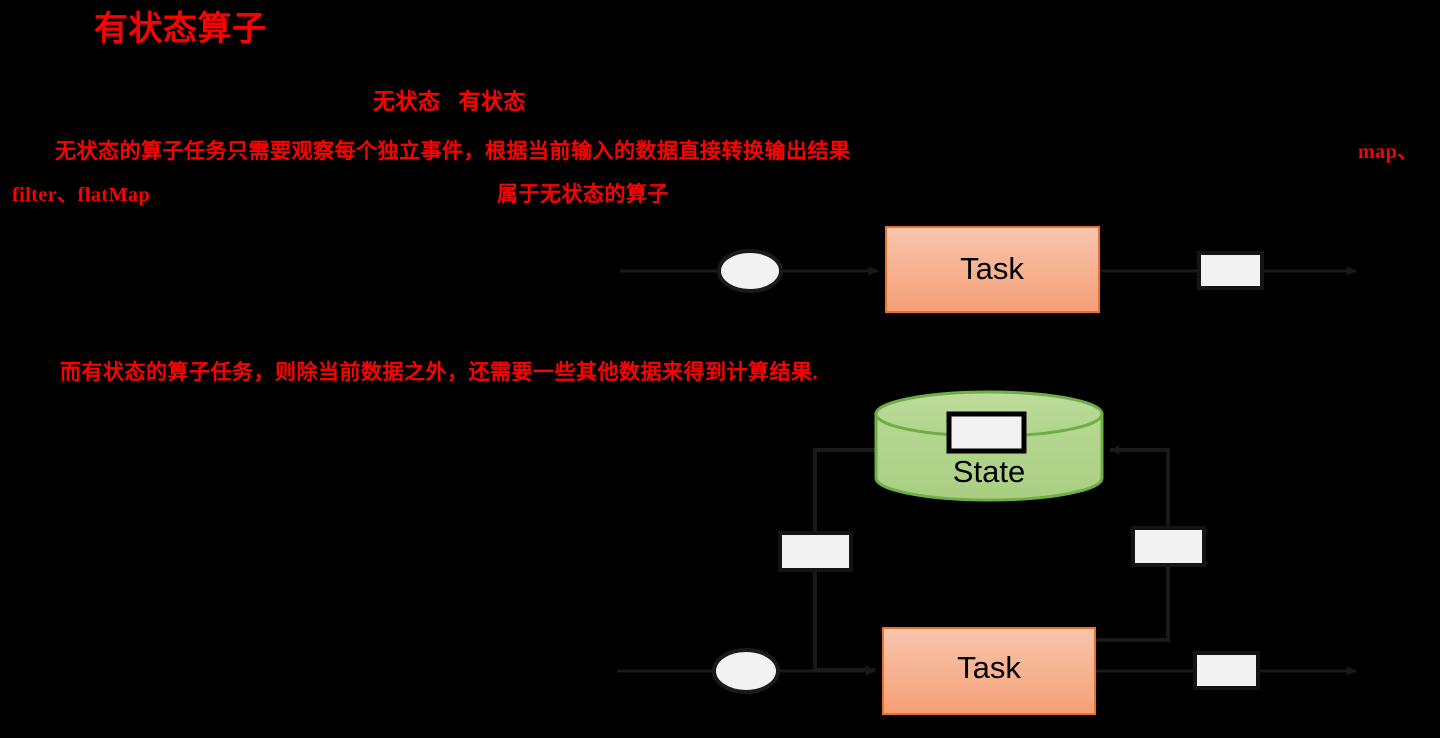  Describe the element at coordinates (583, 194) in the screenshot. I see `stateless-operators-note: 属于无状态的算子` at that location.